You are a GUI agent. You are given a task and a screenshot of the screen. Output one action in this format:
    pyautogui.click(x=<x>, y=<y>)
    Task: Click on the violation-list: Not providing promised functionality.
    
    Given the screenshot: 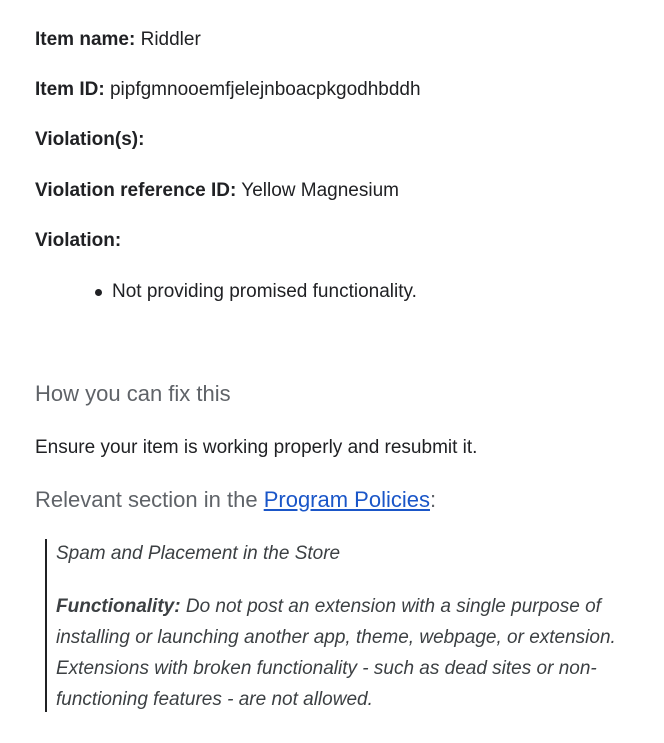 What is the action you would take?
    pyautogui.click(x=256, y=292)
    